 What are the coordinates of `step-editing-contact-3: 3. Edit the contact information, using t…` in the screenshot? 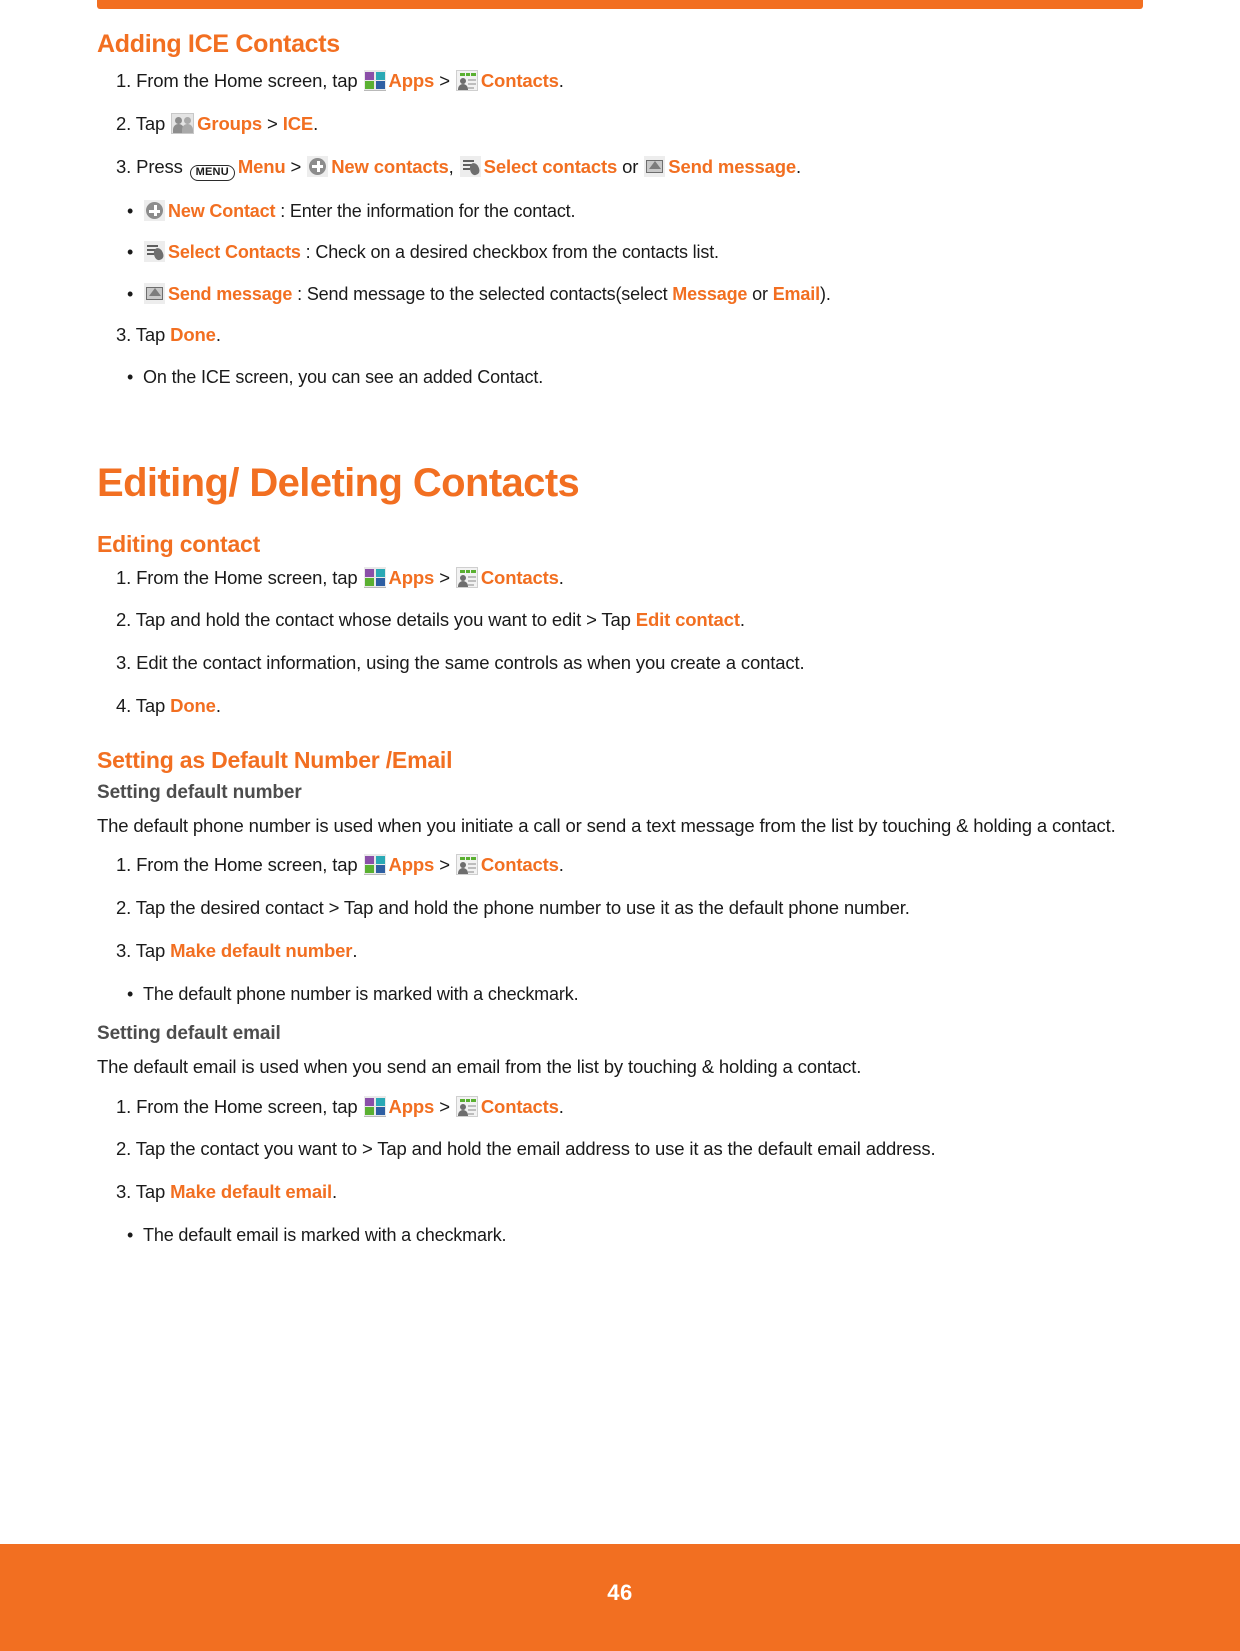 It's located at (620, 663).